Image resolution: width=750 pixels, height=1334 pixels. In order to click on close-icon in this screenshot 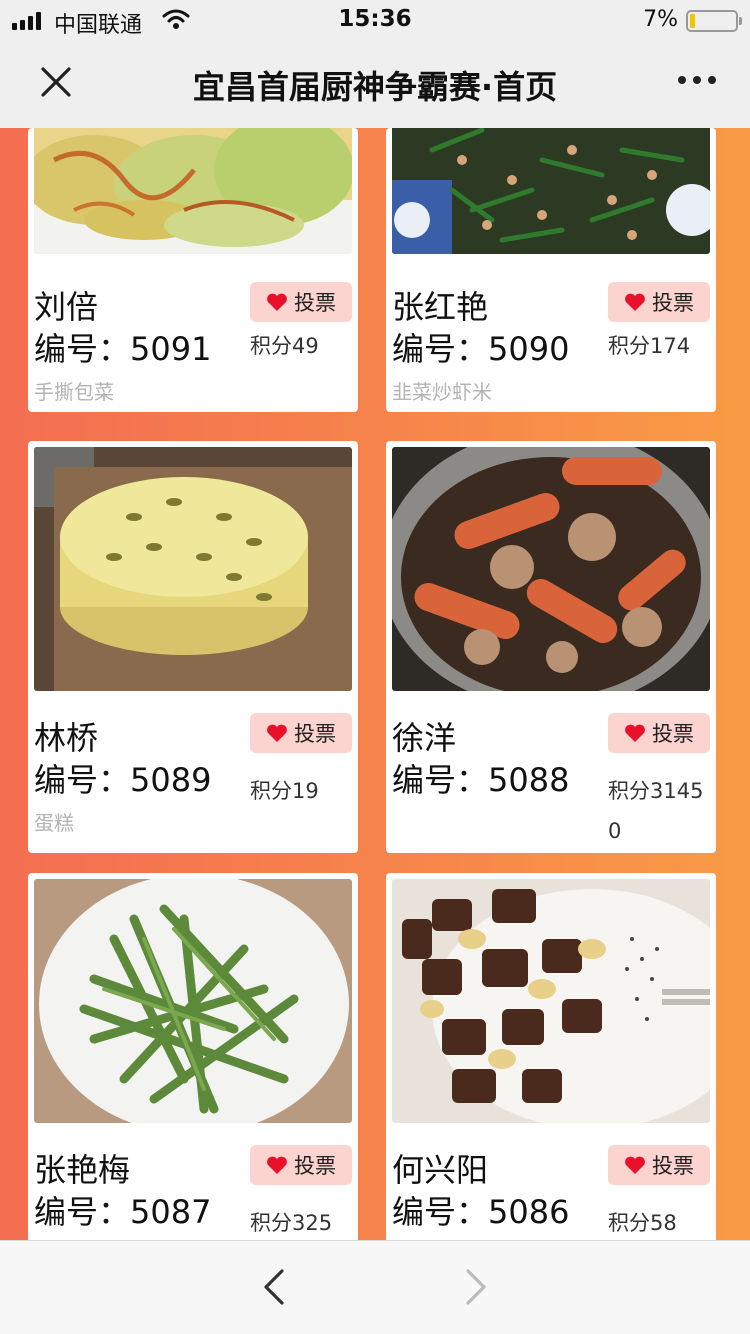, I will do `click(56, 82)`.